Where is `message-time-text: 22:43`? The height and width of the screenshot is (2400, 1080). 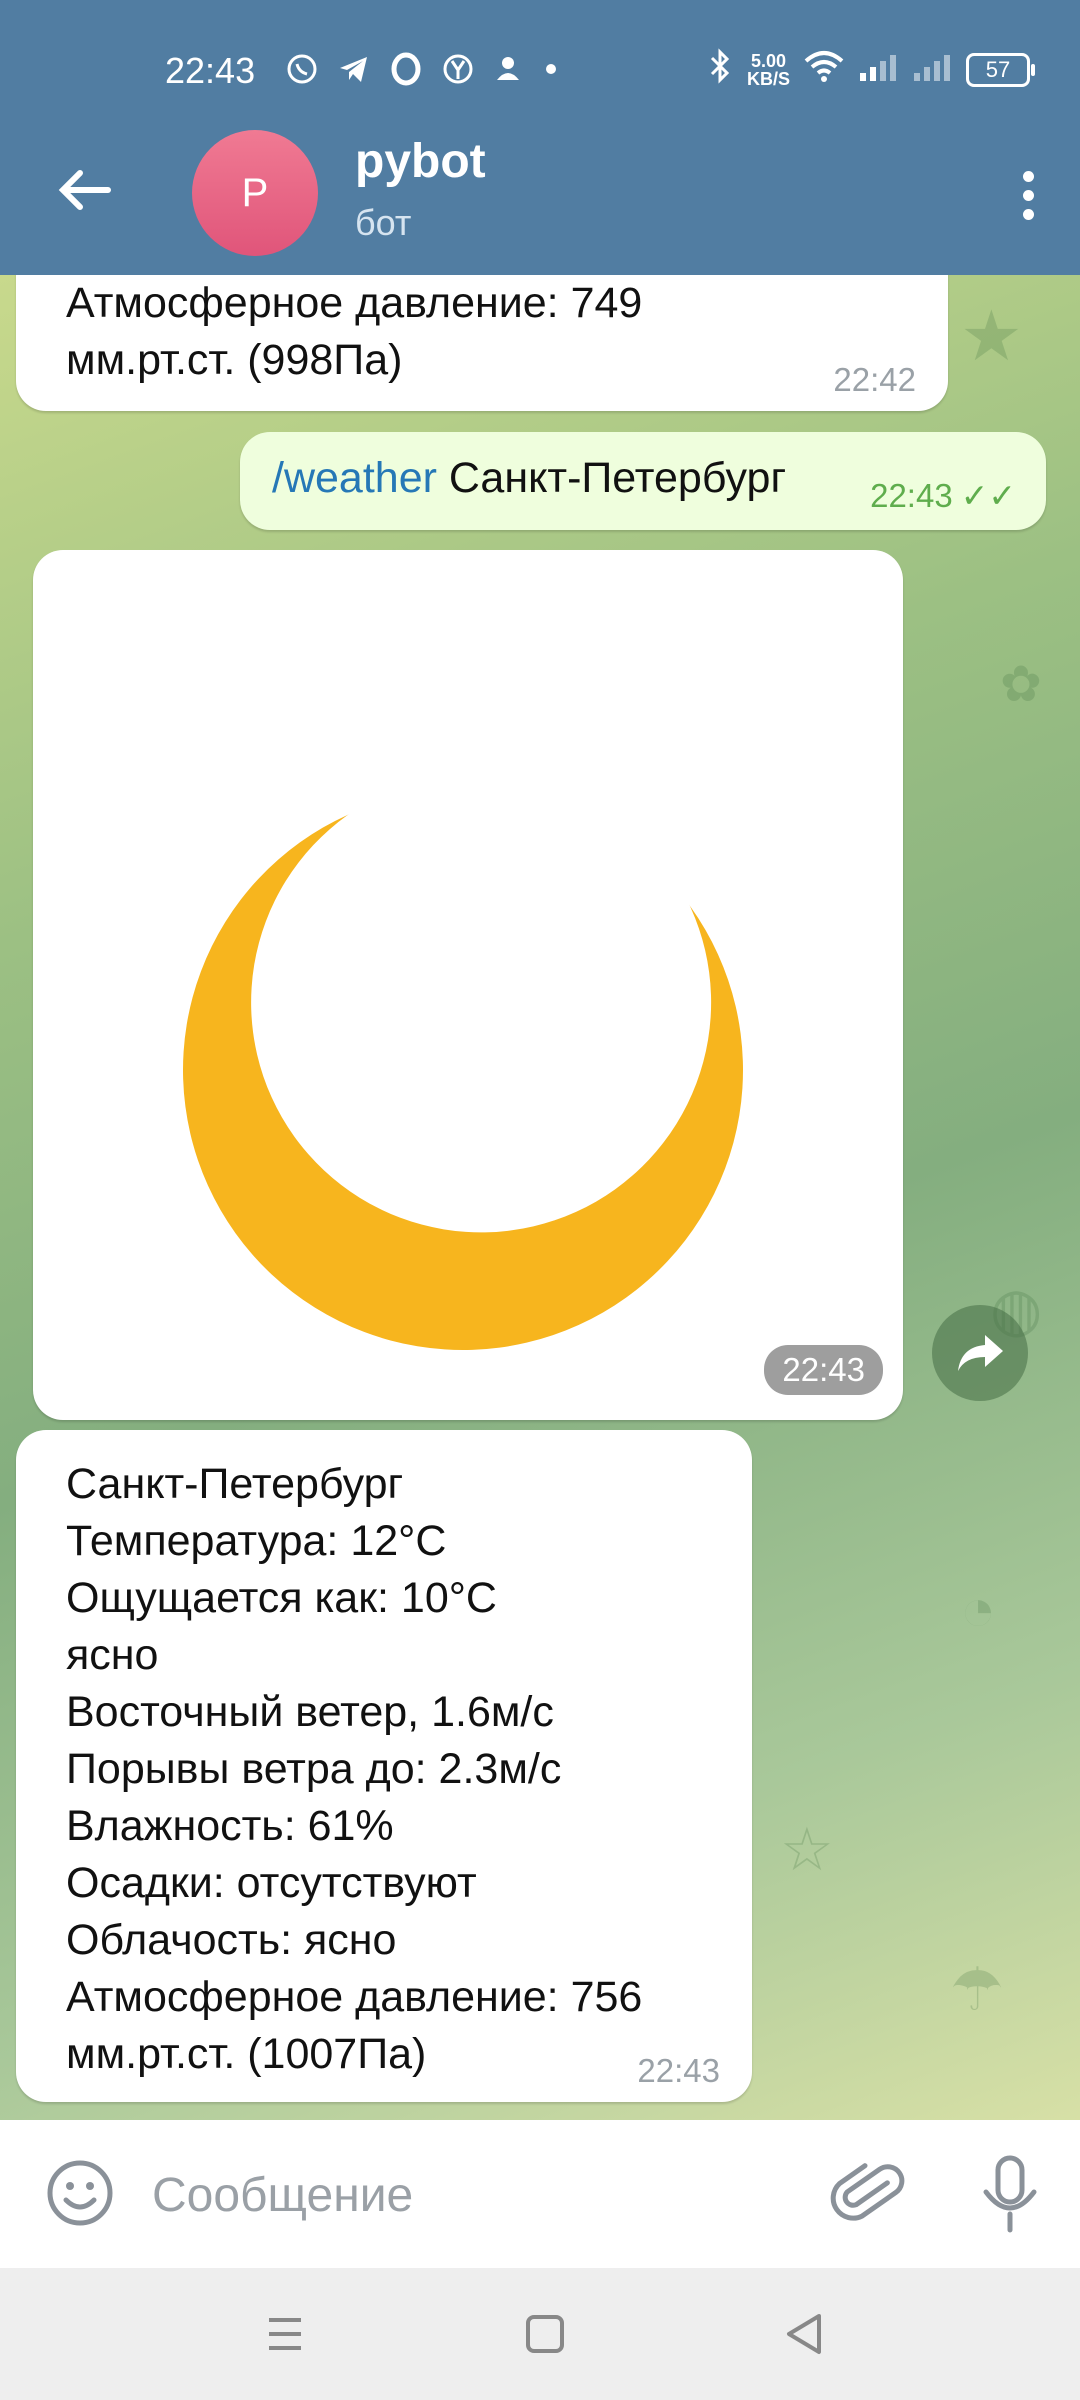 message-time-text: 22:43 is located at coordinates (911, 495).